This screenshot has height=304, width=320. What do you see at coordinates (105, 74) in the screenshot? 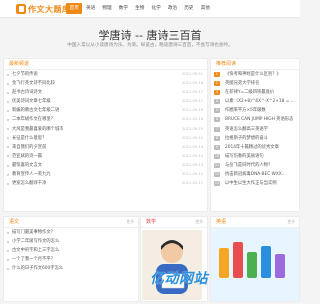
I see `latest-item: 七夕节的传说 2021-09-21` at bounding box center [105, 74].